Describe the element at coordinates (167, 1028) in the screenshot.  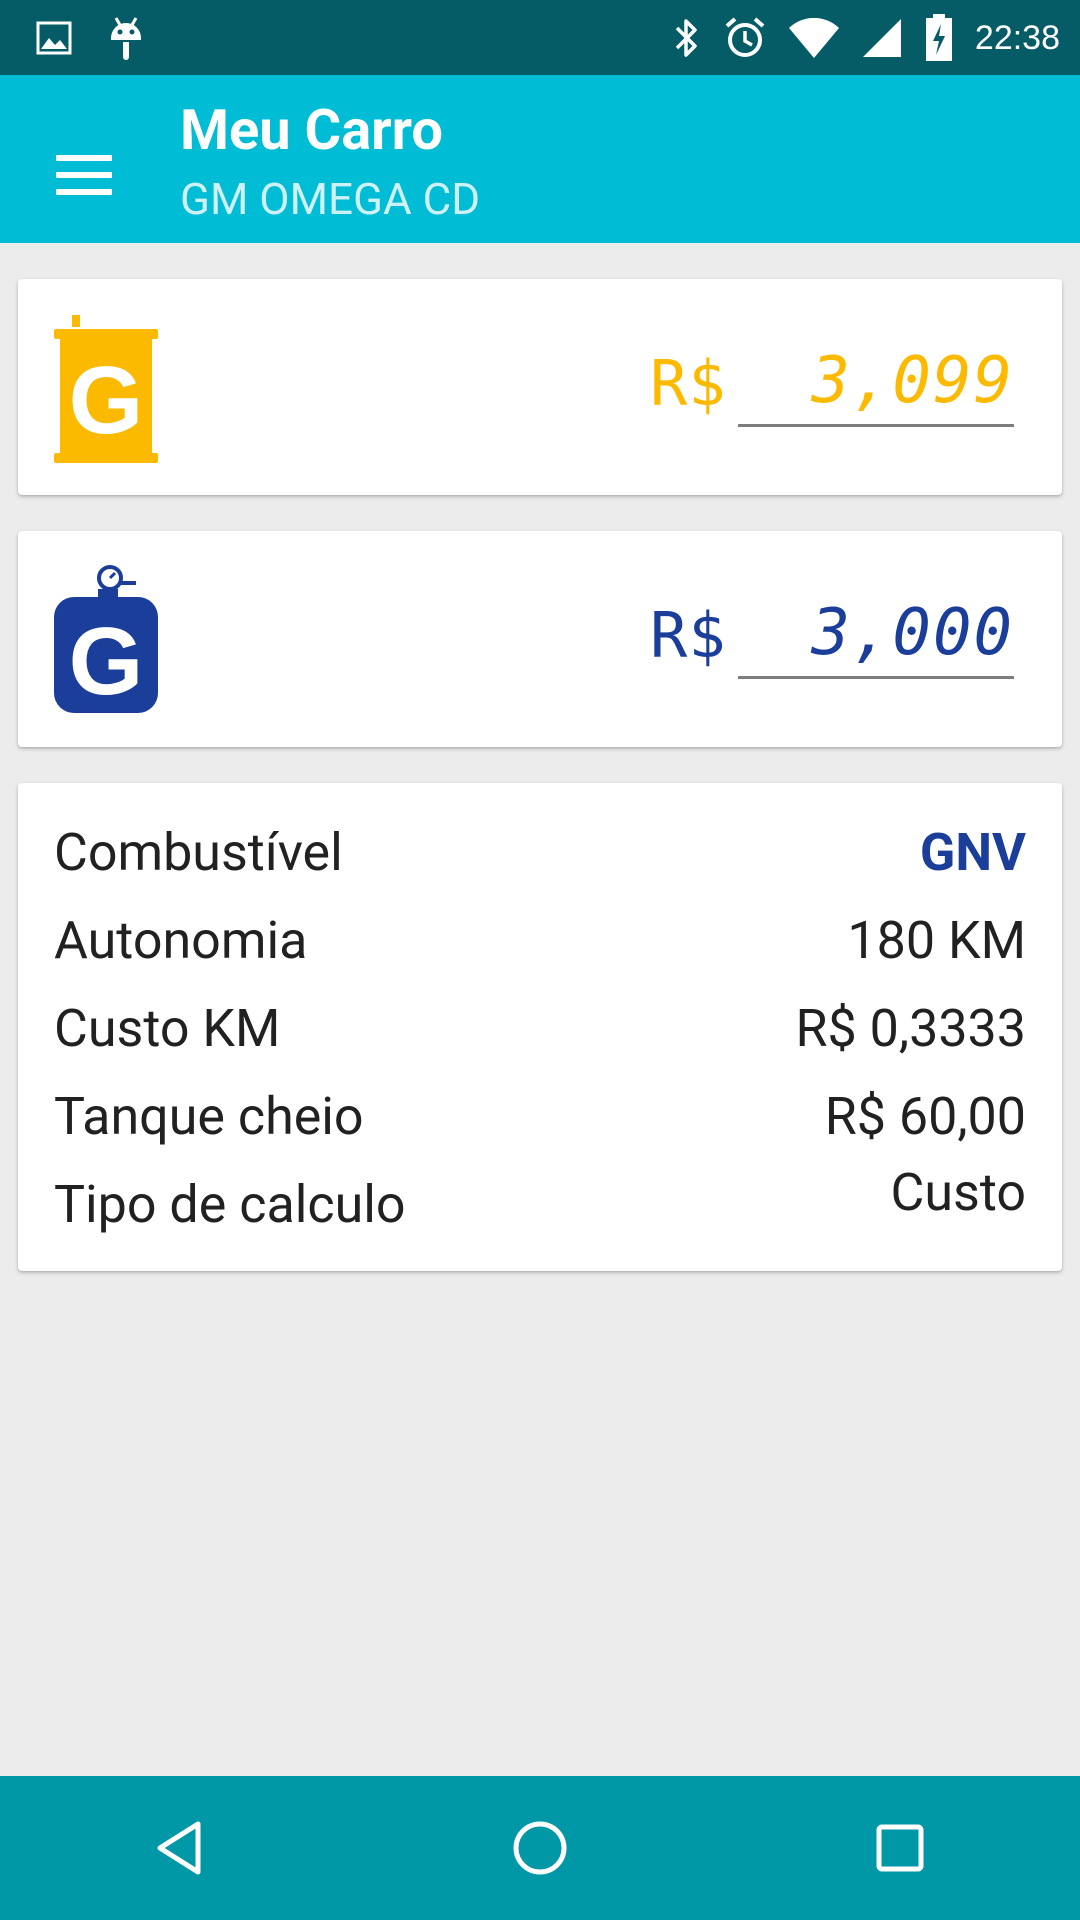
I see `cost-per-km-label: Custo KM` at that location.